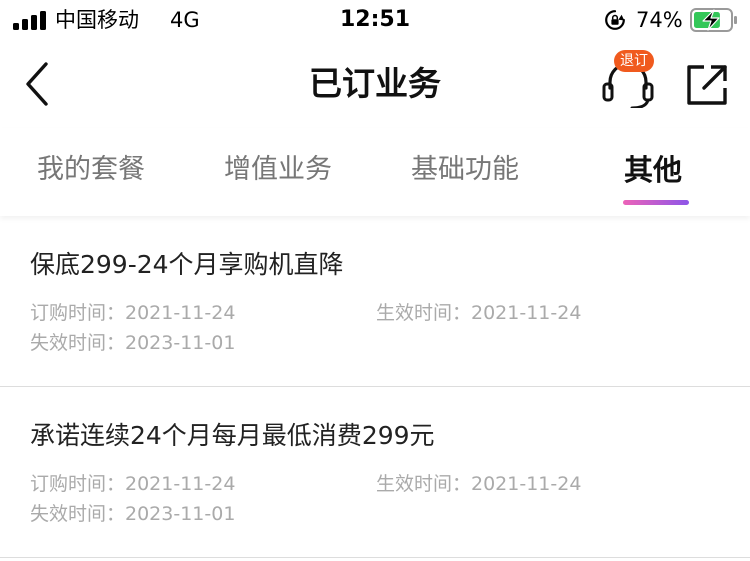 This screenshot has height=561, width=750. Describe the element at coordinates (232, 435) in the screenshot. I see `item-title: 承诺连续24个月每月最低消费299元` at that location.